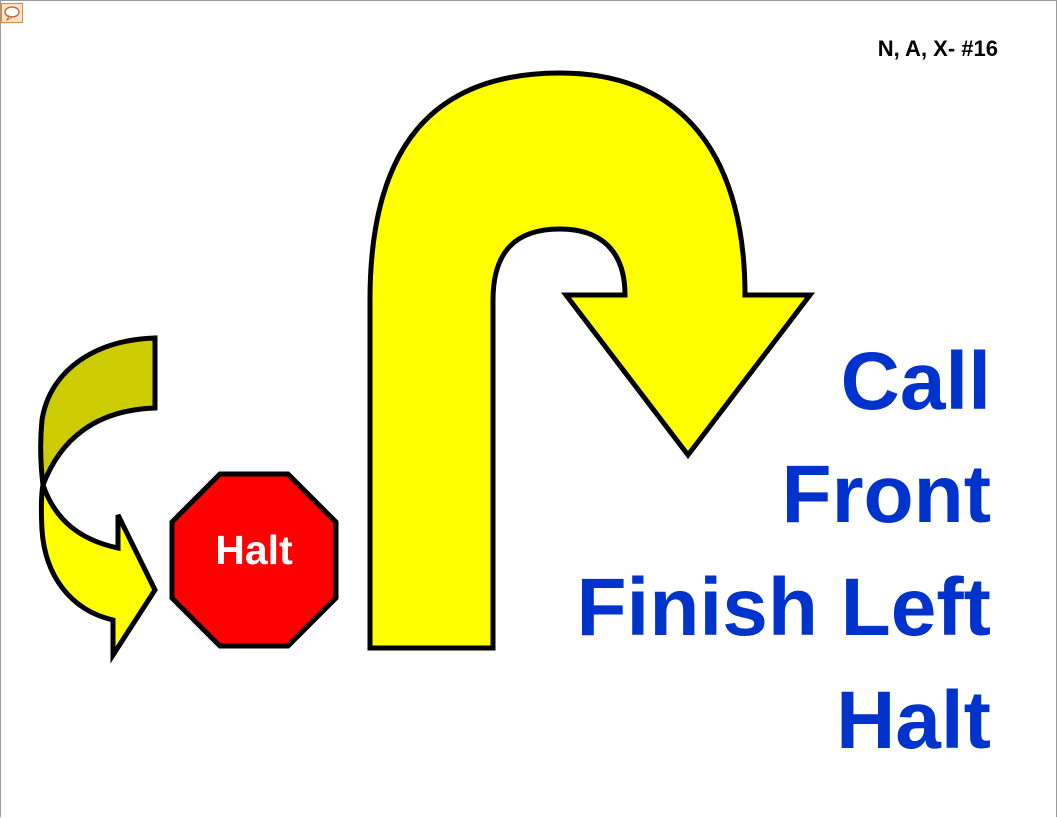 Image resolution: width=1057 pixels, height=818 pixels. What do you see at coordinates (913, 720) in the screenshot?
I see `title-line-halt: Halt` at bounding box center [913, 720].